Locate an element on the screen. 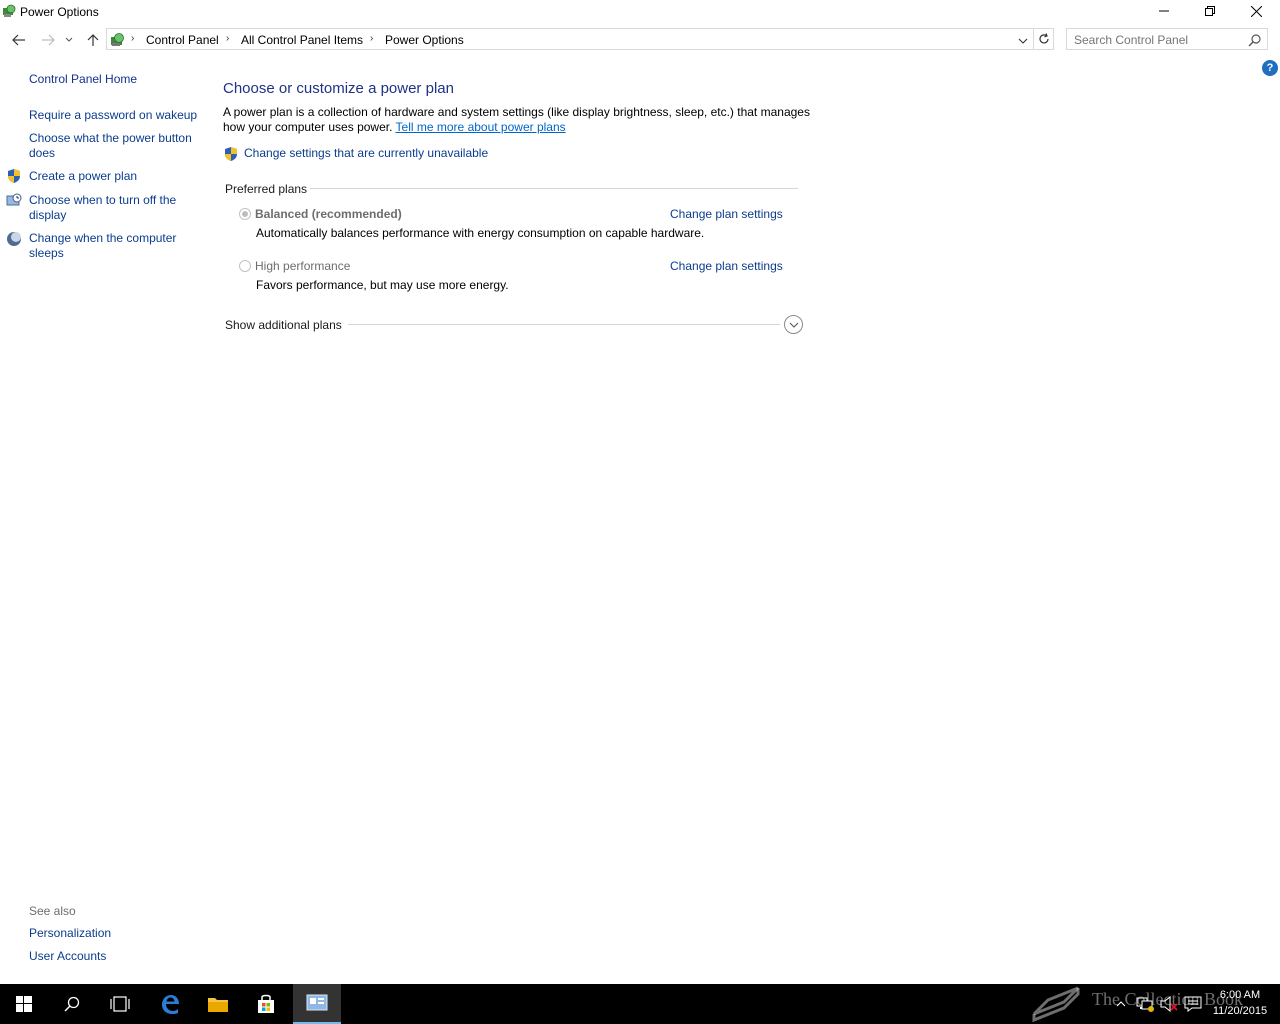  task-view-icon is located at coordinates (120, 1004).